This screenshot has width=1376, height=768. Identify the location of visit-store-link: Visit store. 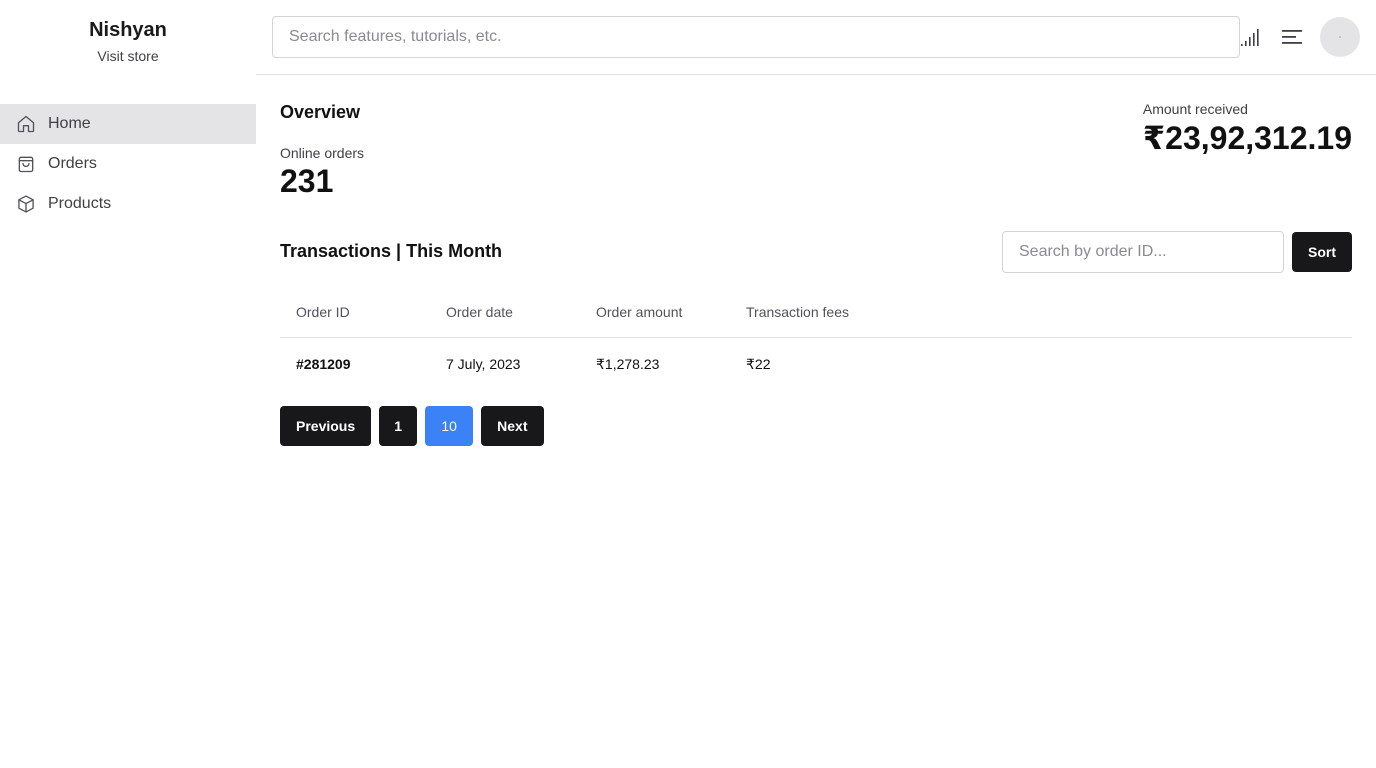
(128, 56).